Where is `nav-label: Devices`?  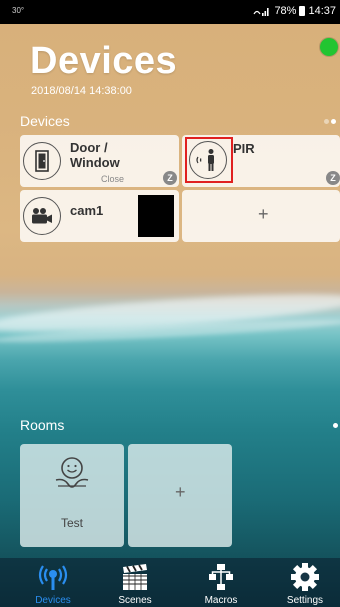 nav-label: Devices is located at coordinates (53, 600).